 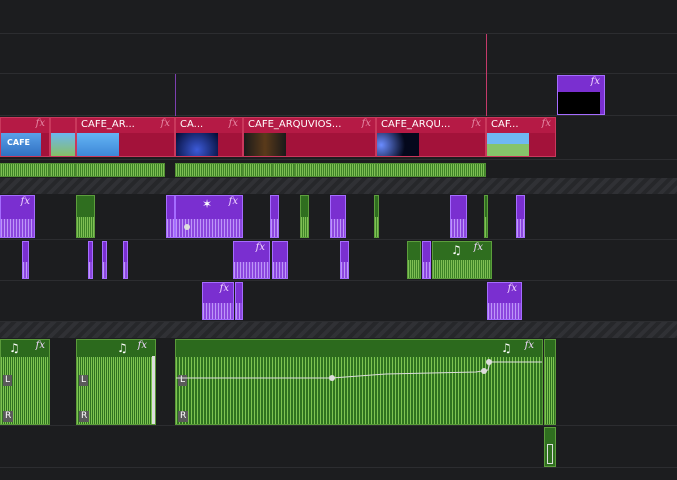 I want to click on video-clip, so click(x=63, y=137).